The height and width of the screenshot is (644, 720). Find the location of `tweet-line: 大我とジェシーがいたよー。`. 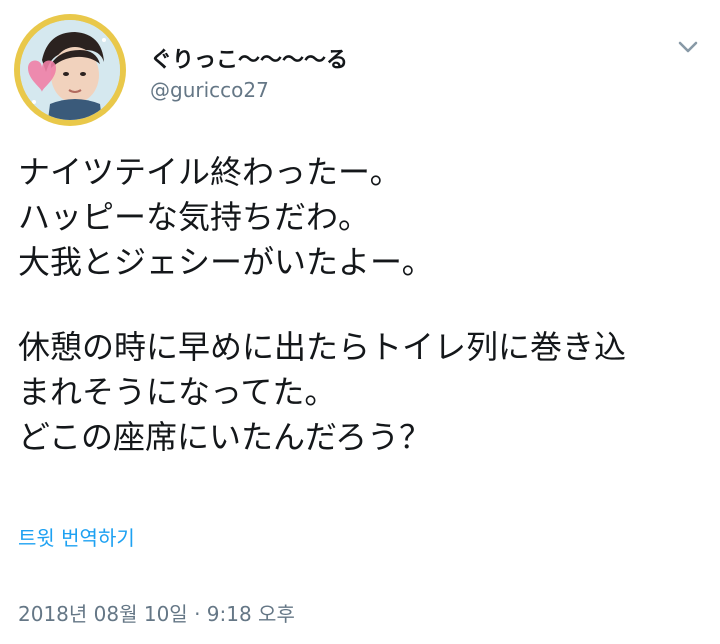

tweet-line: 大我とジェシーがいたよー。 is located at coordinates (226, 262).